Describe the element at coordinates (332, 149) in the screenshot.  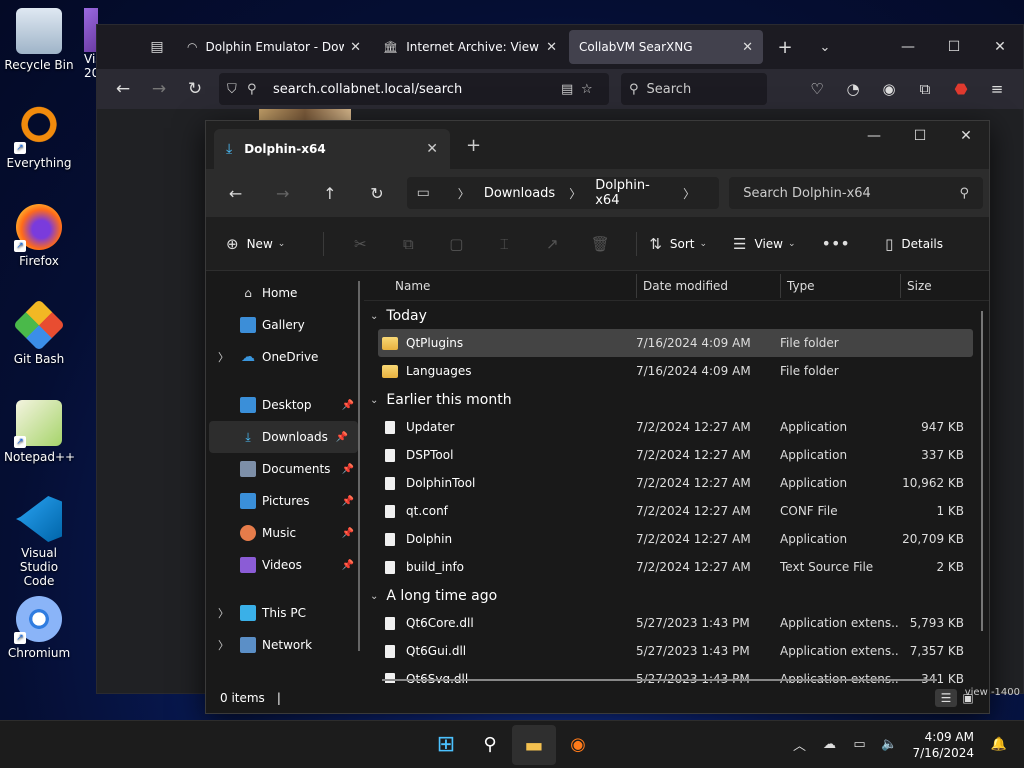
I see `explorer-tab: ⤓ Dolphin-x64 ✕` at that location.